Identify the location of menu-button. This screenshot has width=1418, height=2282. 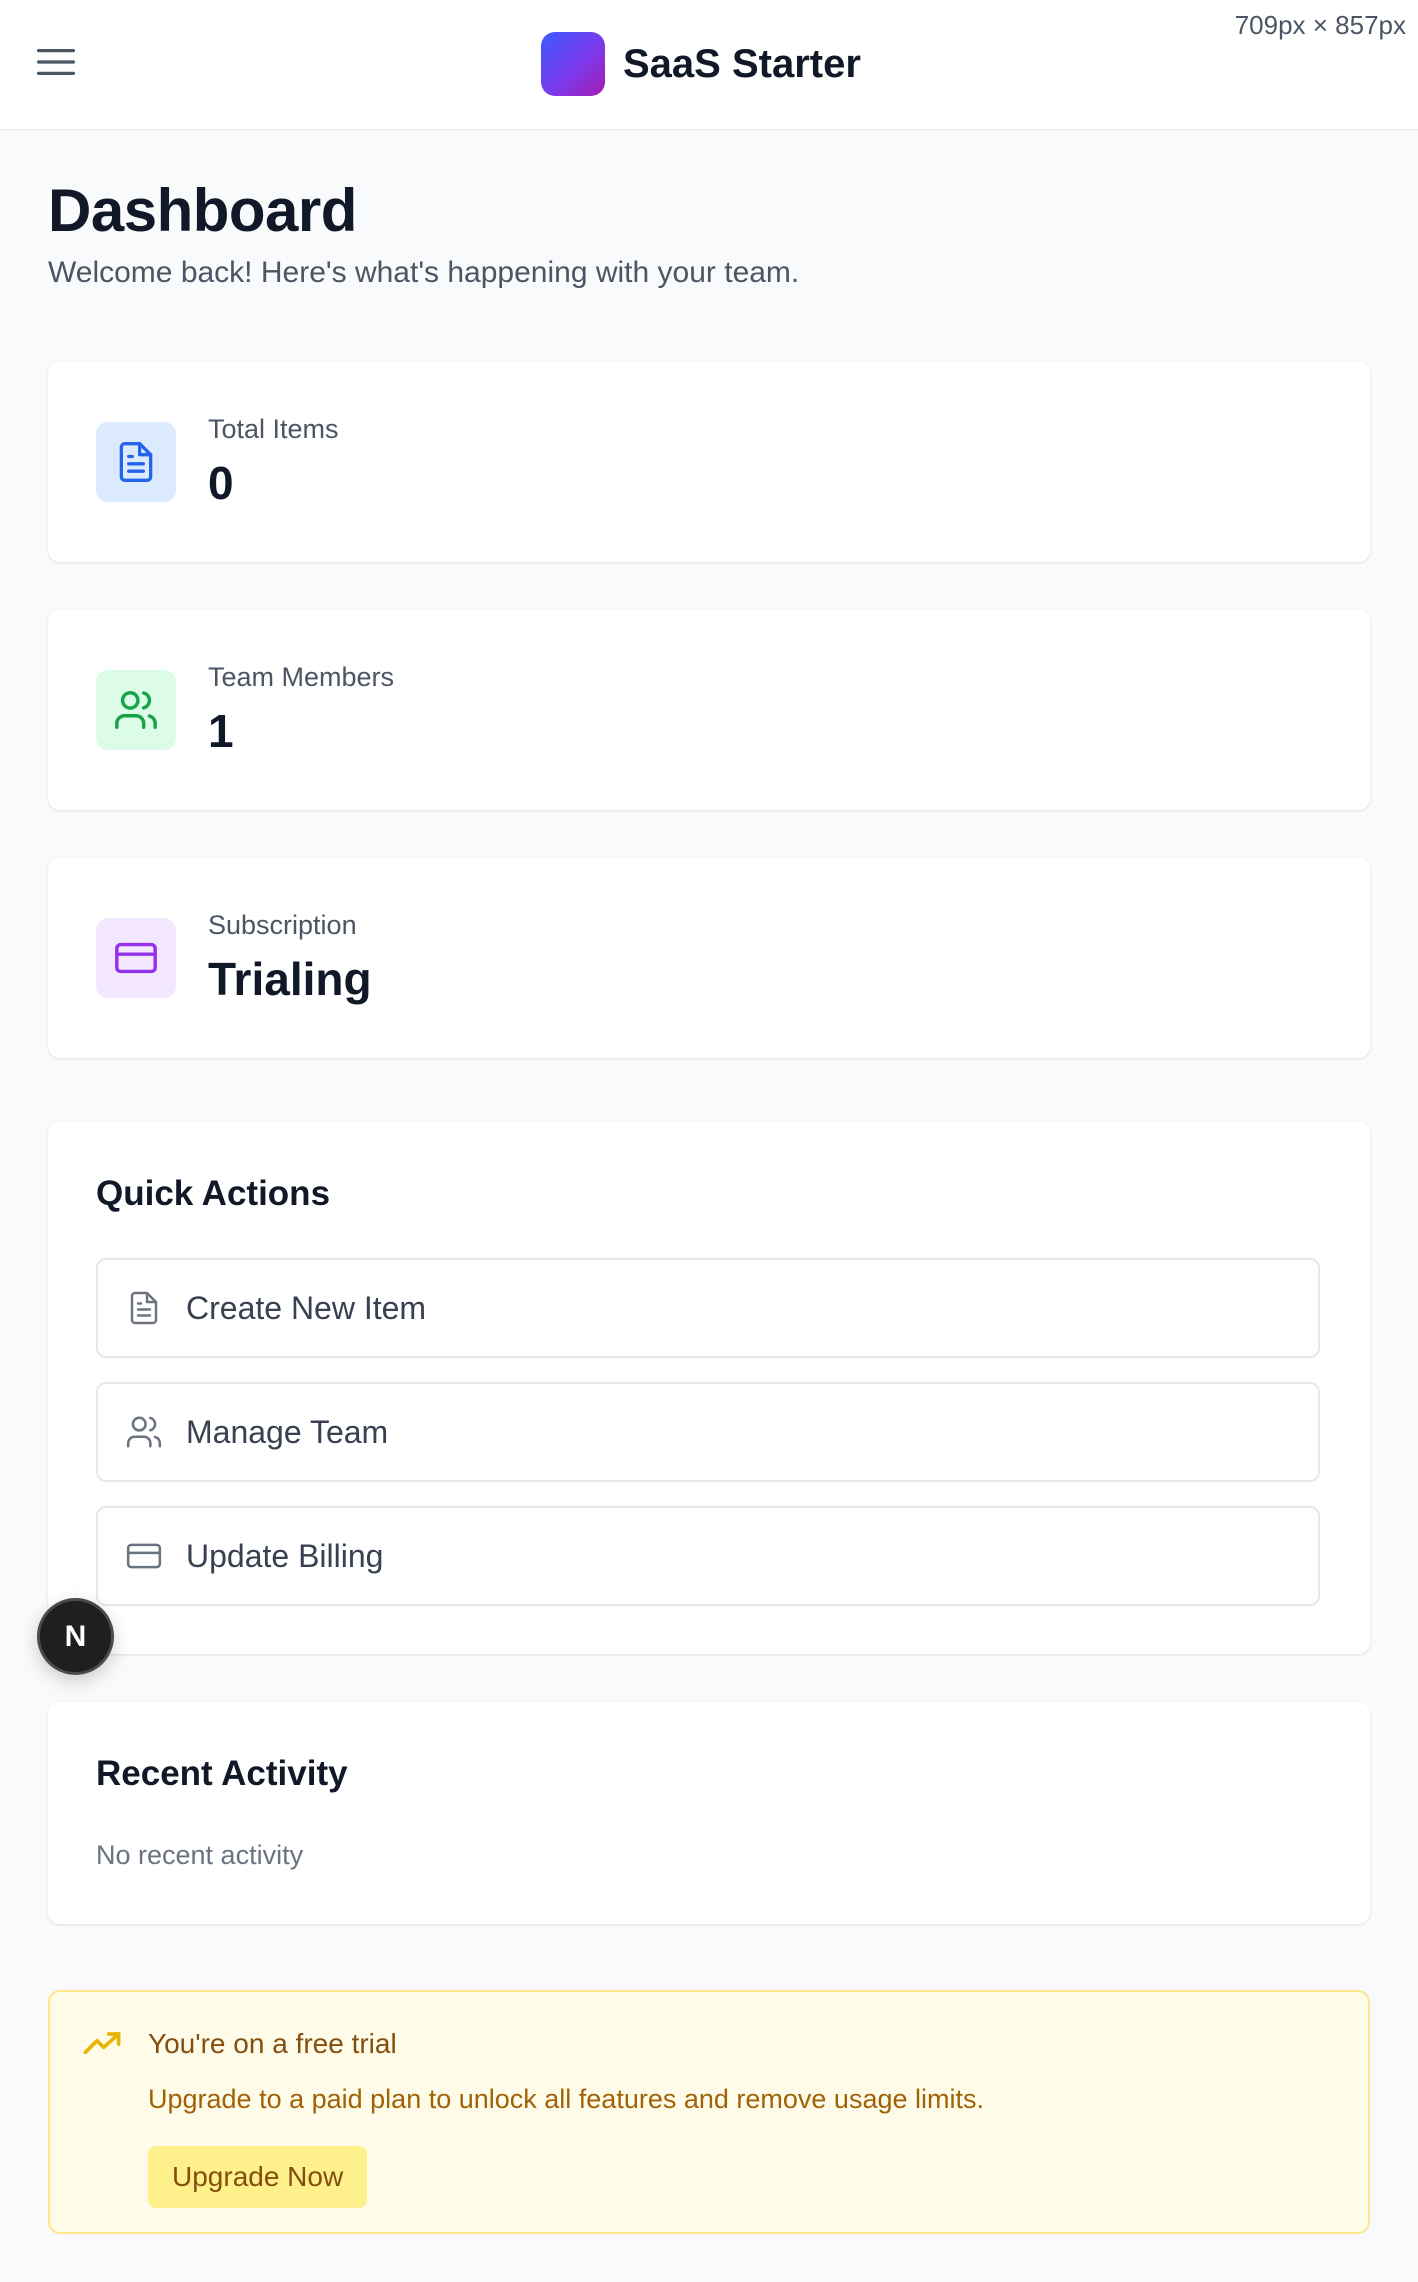
(56, 62).